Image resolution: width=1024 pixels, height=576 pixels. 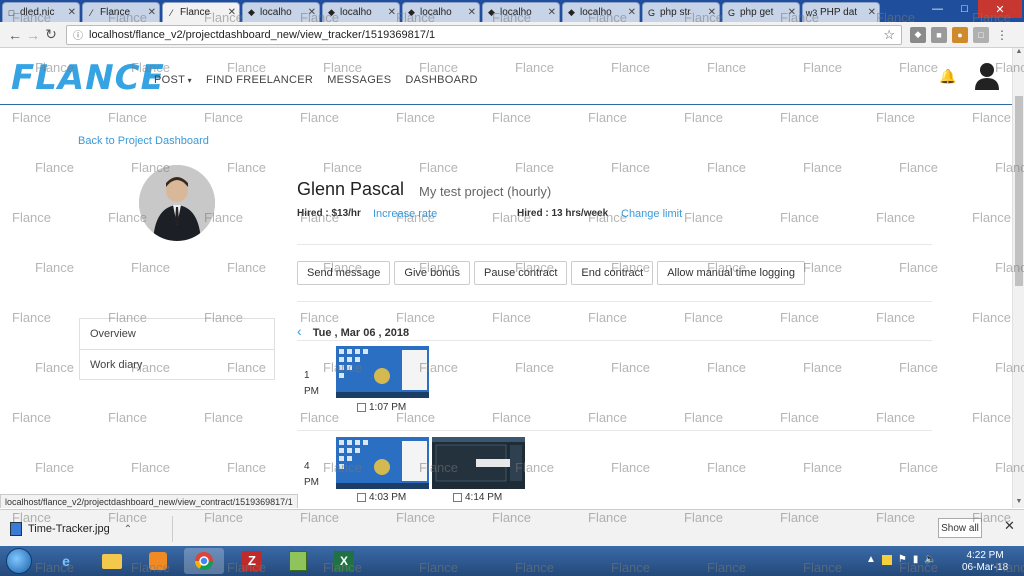 I want to click on freelancer-name: Glenn Pascal, so click(x=351, y=189).